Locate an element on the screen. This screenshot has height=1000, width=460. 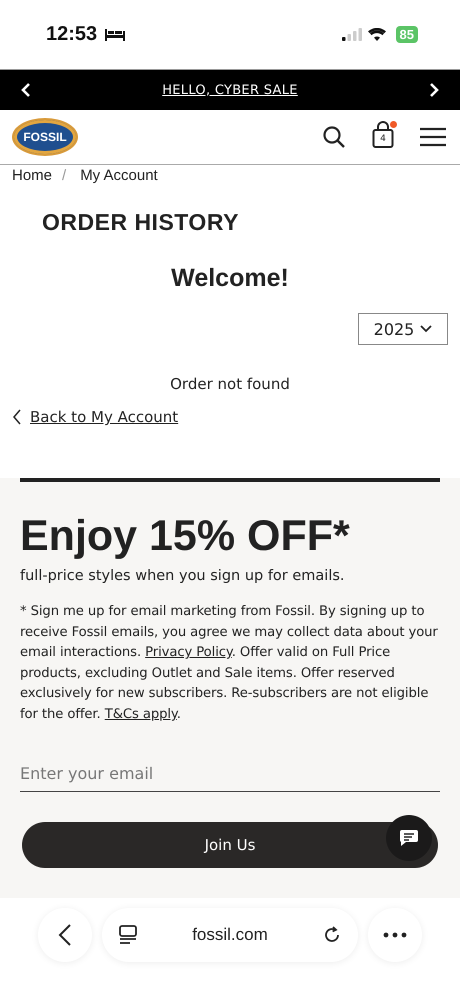
back-link: Back to My Account is located at coordinates (104, 417).